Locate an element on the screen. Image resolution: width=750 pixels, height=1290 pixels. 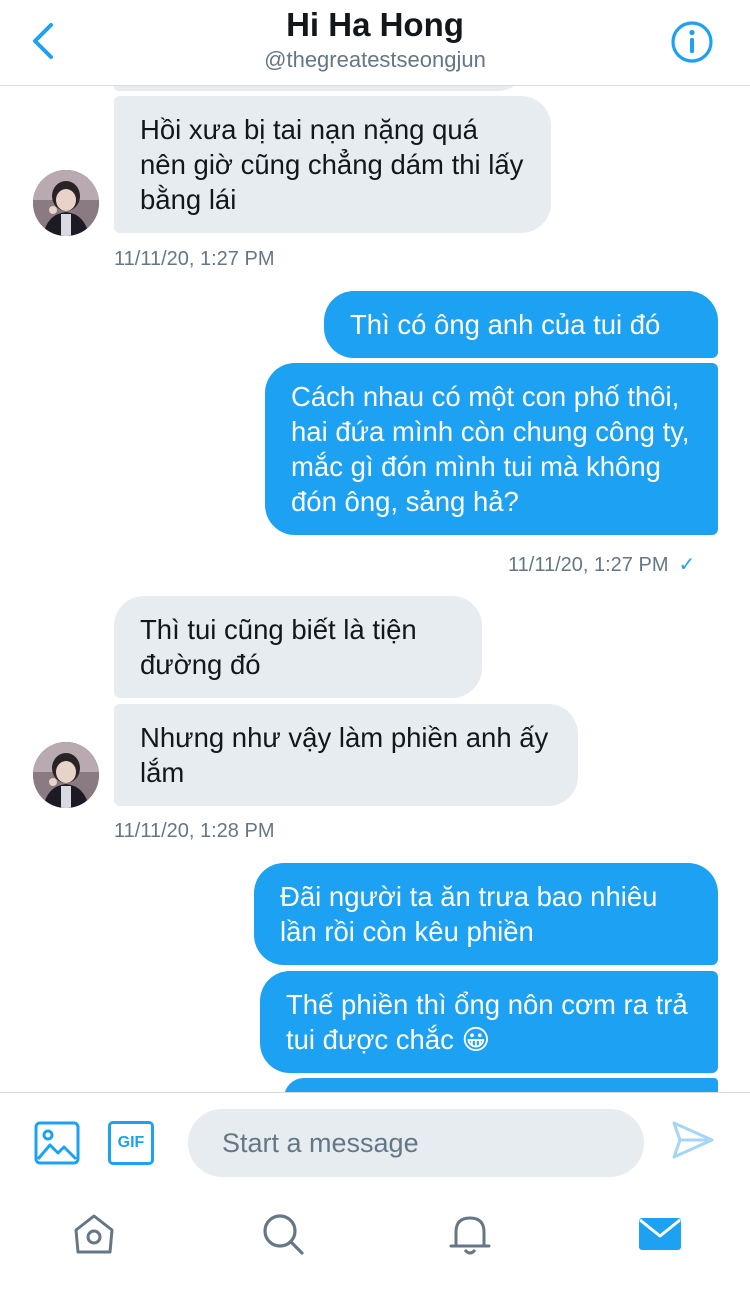
add-image-button is located at coordinates (57, 1143).